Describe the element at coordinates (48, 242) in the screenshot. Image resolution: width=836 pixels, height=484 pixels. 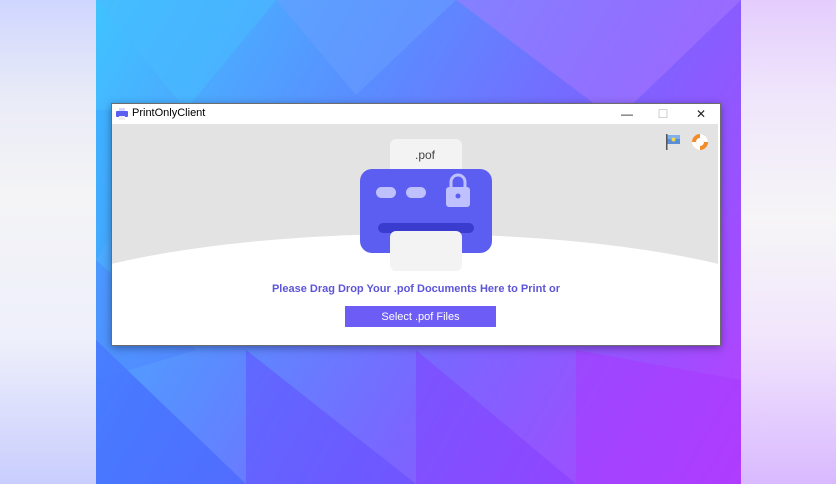
I see `blurred-background-left` at that location.